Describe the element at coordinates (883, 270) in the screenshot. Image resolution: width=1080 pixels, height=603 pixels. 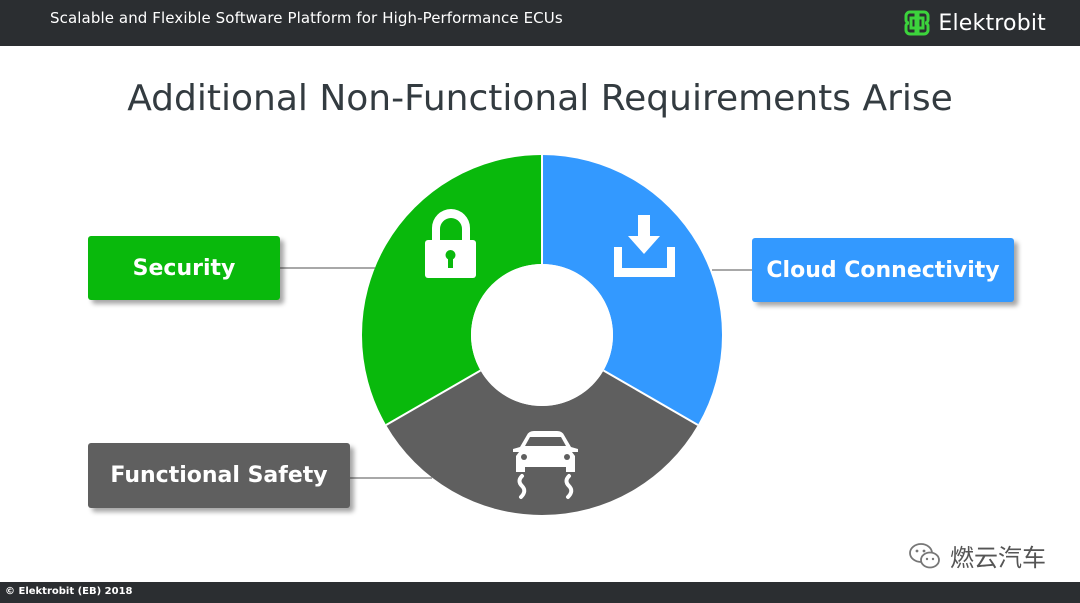
I see `cloud-connectivity-label-box: Cloud Connectivity` at that location.